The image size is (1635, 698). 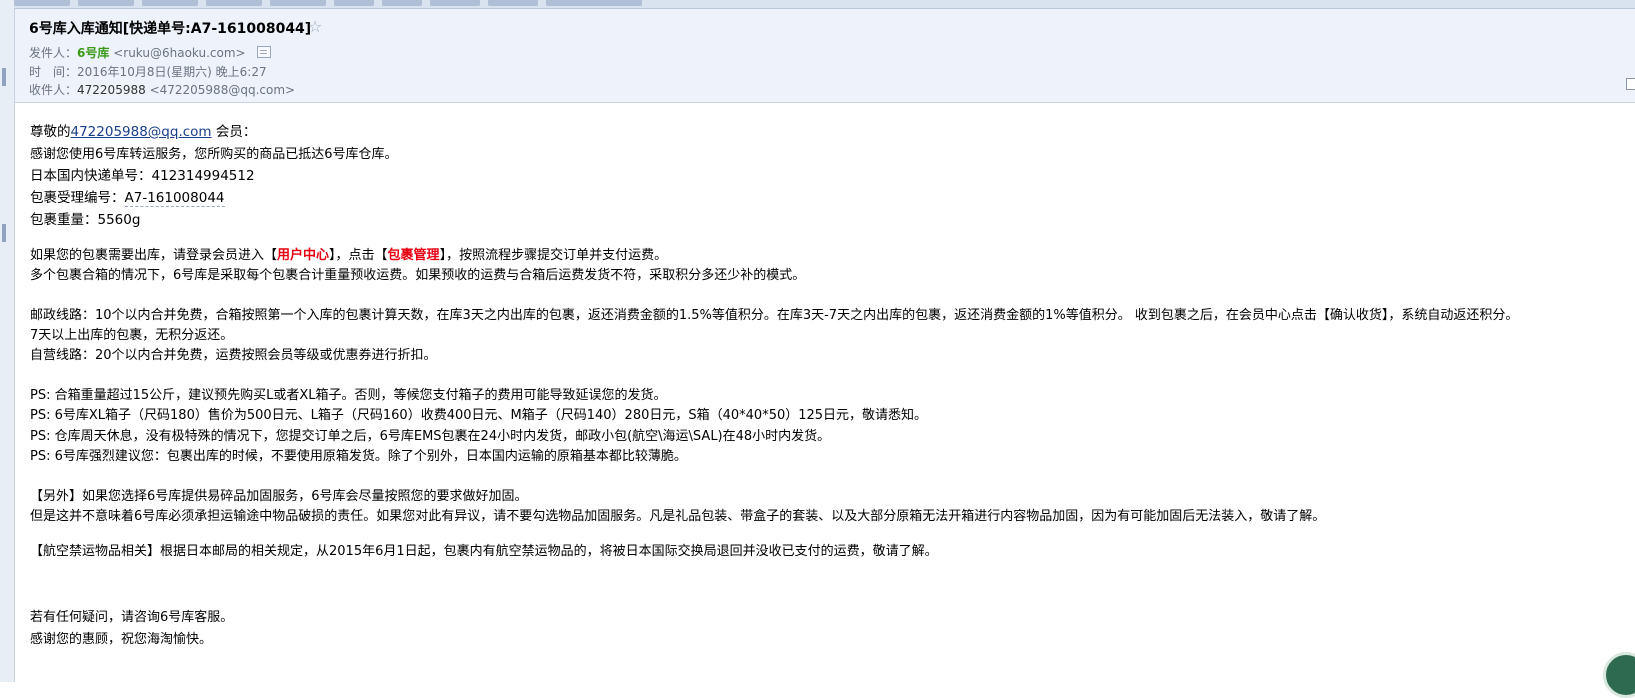 I want to click on mail-route-line-2: 7天以上出库的包裹，无积分返还。, so click(x=132, y=335).